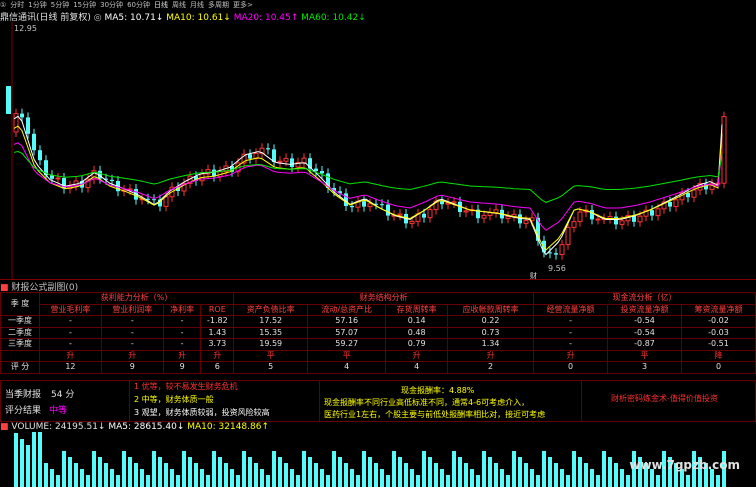  Describe the element at coordinates (271, 367) in the screenshot. I see `score-cell: 5` at that location.